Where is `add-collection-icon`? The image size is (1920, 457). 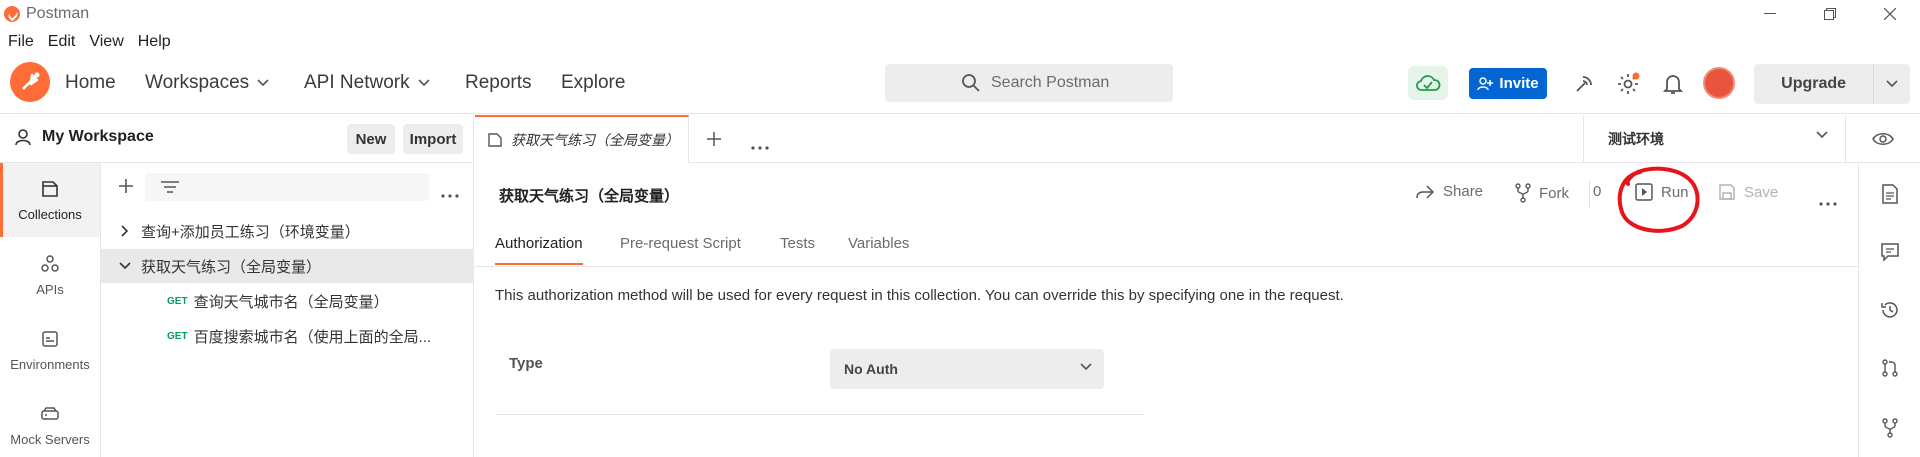 add-collection-icon is located at coordinates (126, 188).